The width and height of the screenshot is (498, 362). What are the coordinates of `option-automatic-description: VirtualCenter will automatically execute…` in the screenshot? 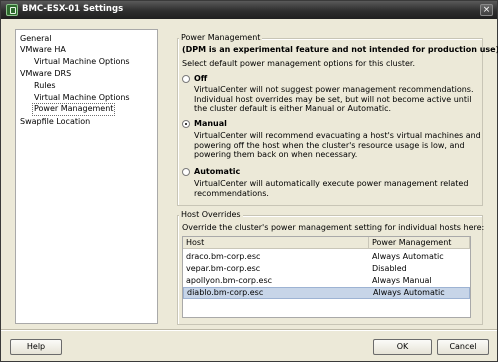 It's located at (331, 188).